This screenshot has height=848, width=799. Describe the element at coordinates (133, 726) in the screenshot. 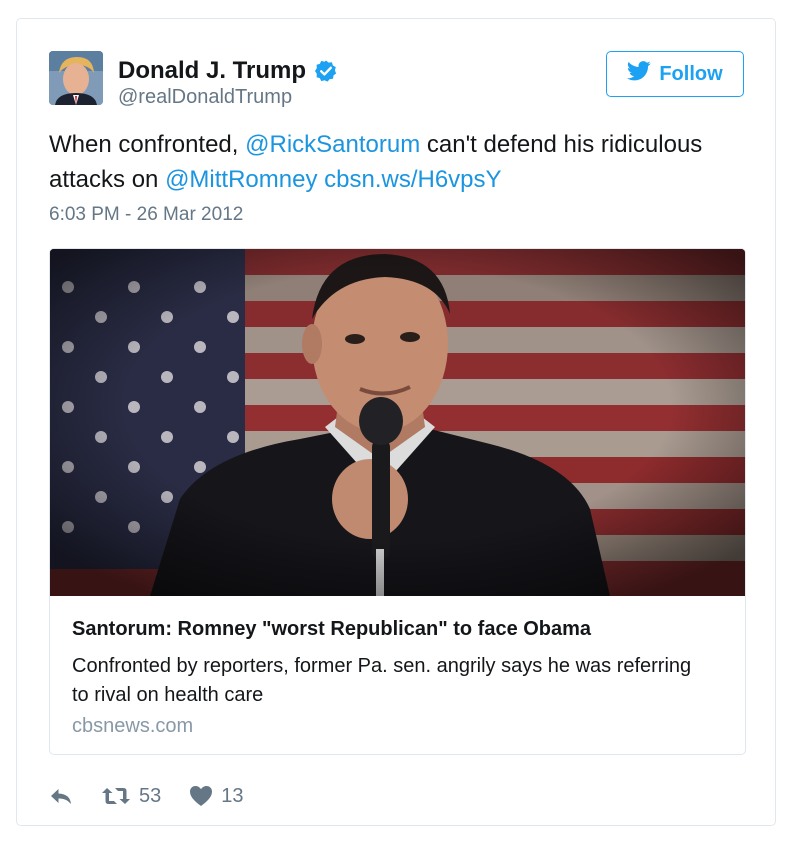

I see `link-card-domain: cbsnews.com` at that location.